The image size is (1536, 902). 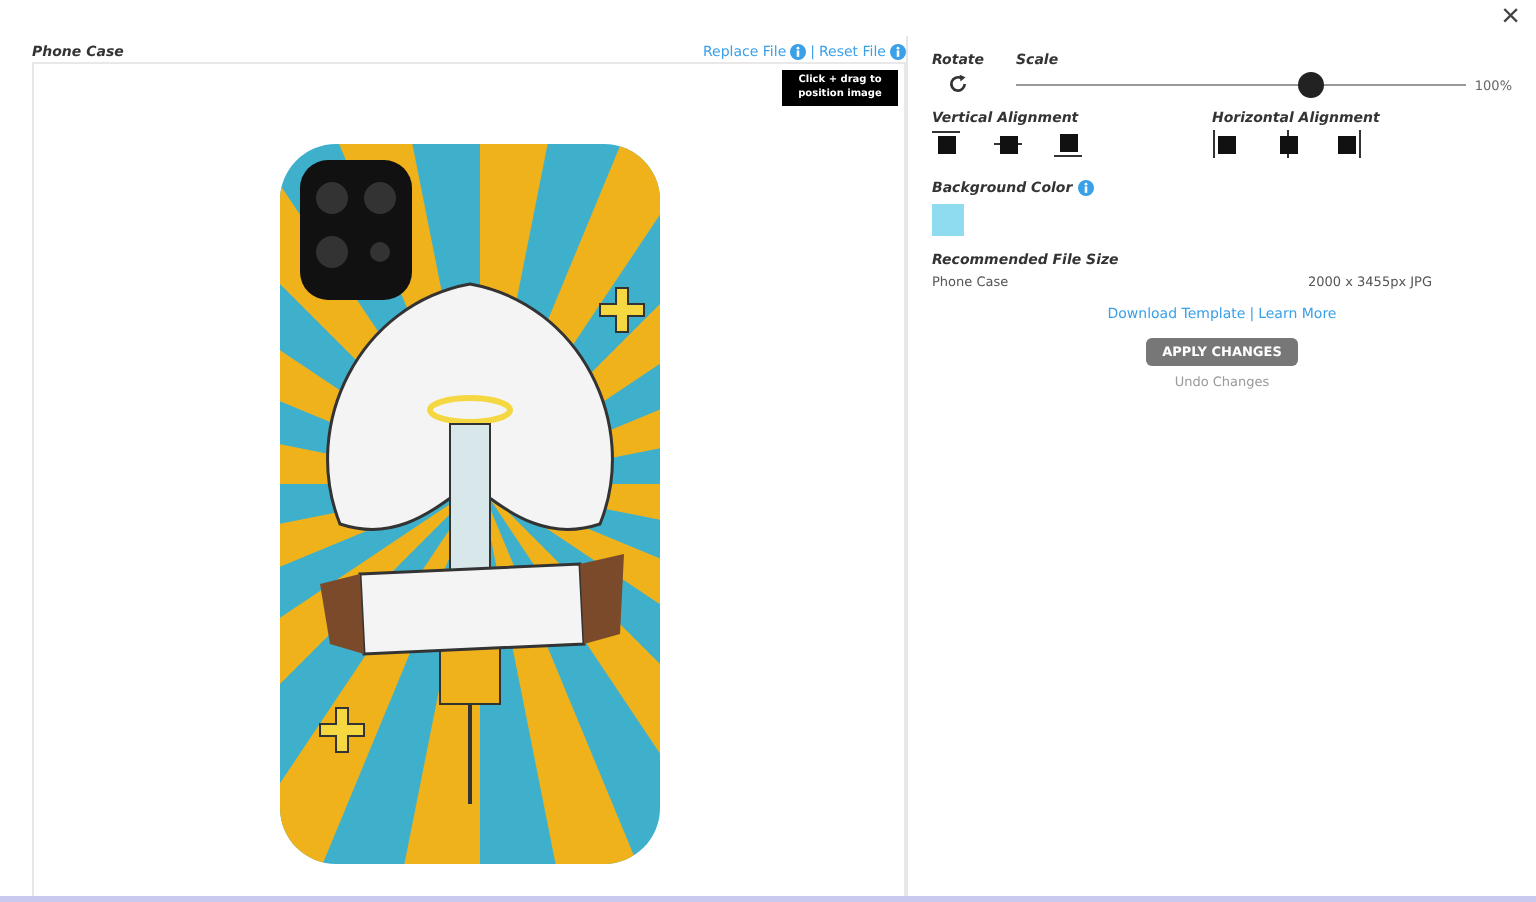 I want to click on close-button: ×, so click(x=1510, y=18).